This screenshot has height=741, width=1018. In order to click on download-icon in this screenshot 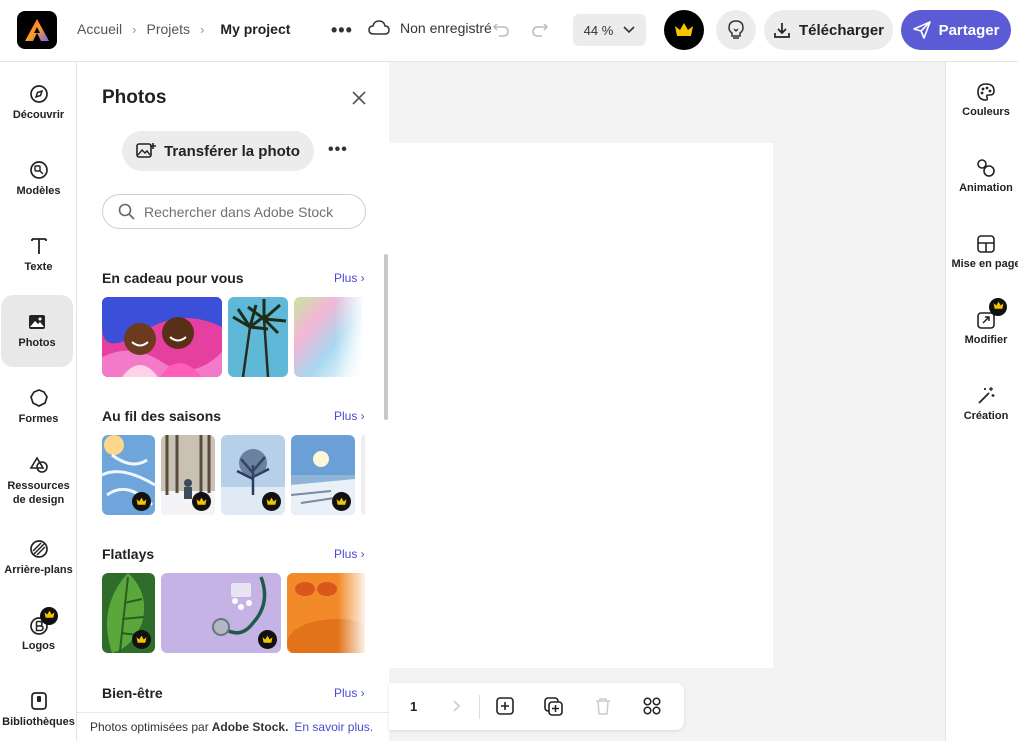, I will do `click(782, 30)`.